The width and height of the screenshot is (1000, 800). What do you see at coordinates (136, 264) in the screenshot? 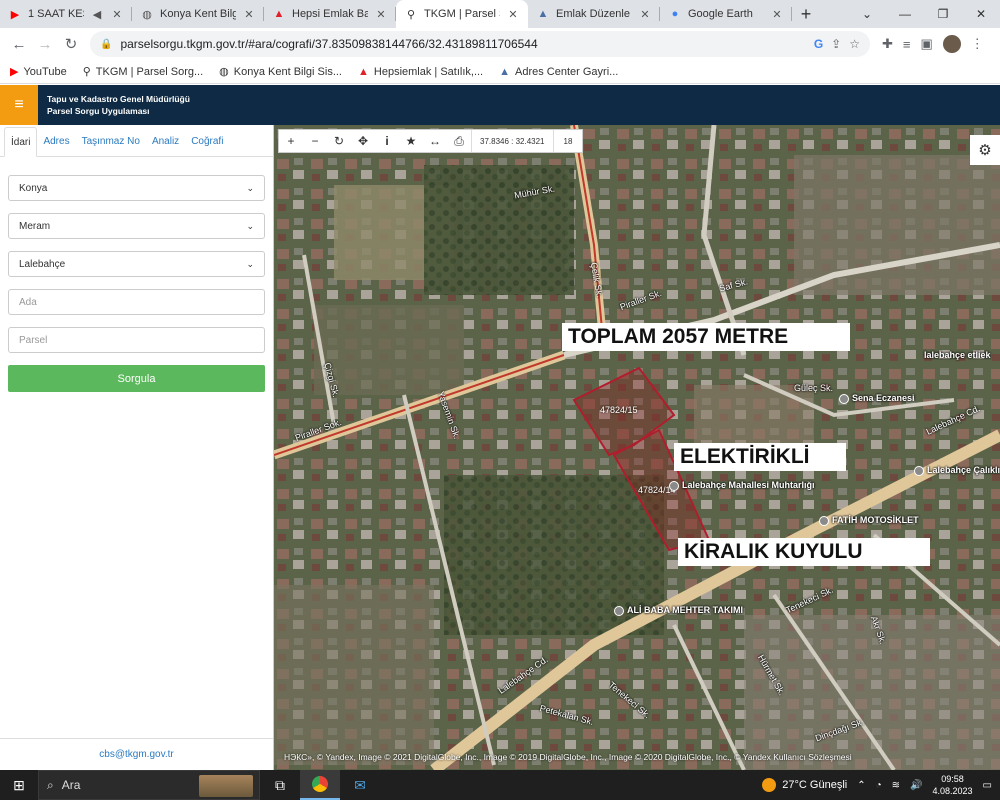
I see `mahalle-select: Lalebahçe ⌄` at bounding box center [136, 264].